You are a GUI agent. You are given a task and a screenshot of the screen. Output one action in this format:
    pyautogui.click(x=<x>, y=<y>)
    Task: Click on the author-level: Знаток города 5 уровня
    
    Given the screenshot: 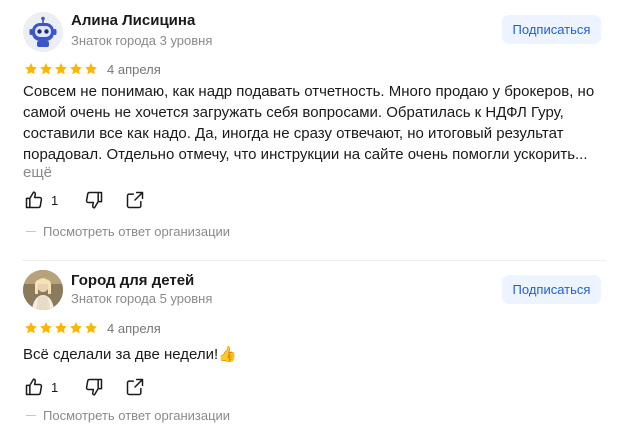 What is the action you would take?
    pyautogui.click(x=142, y=298)
    